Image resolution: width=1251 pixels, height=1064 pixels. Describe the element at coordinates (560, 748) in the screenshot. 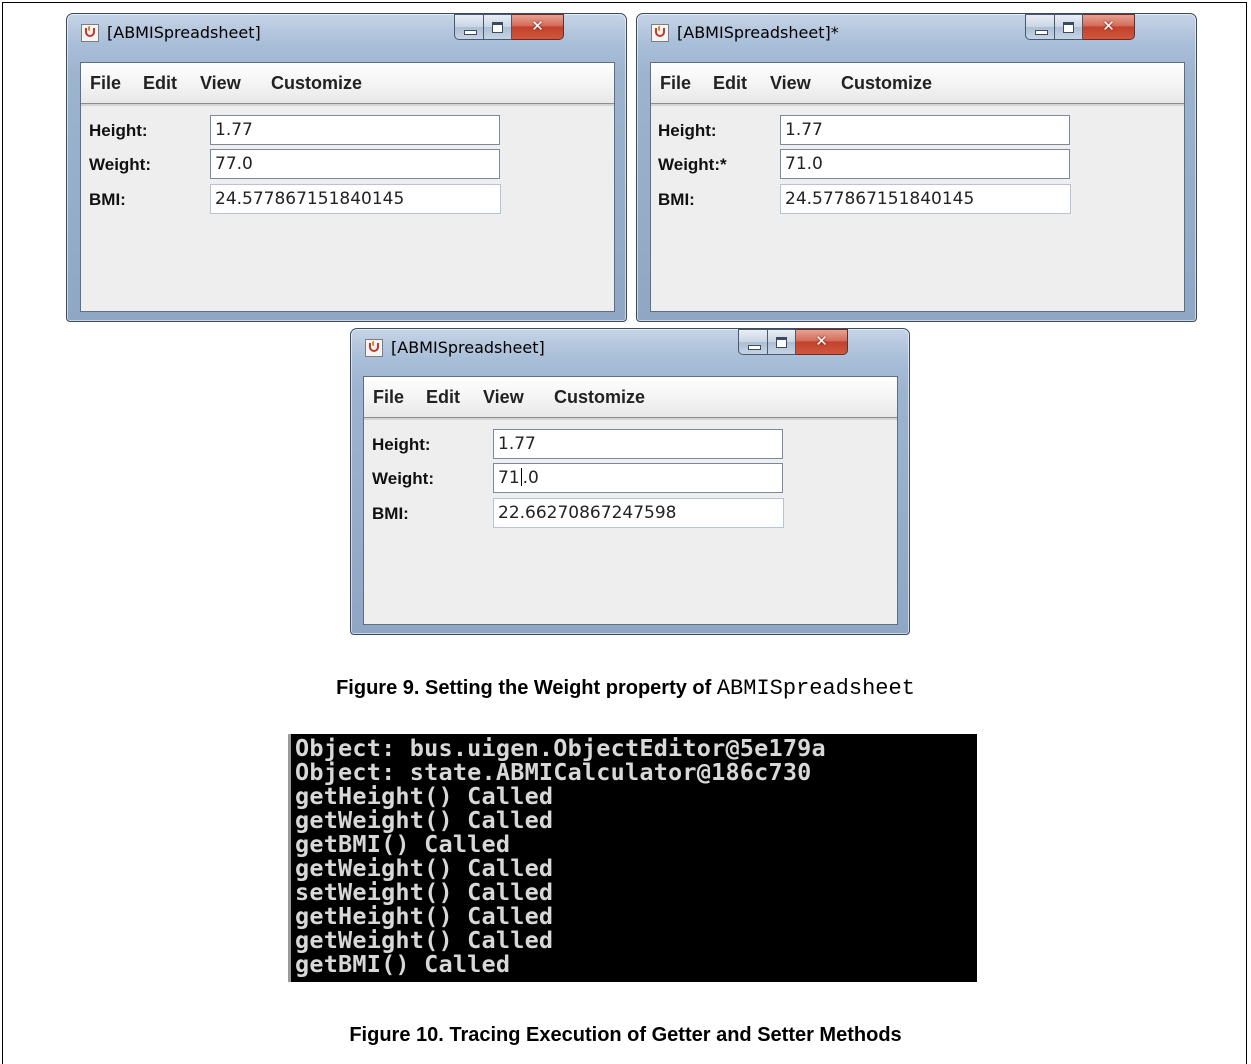

I see `console-line: Object: bus.uigen.ObjectEditor@5e179a` at that location.